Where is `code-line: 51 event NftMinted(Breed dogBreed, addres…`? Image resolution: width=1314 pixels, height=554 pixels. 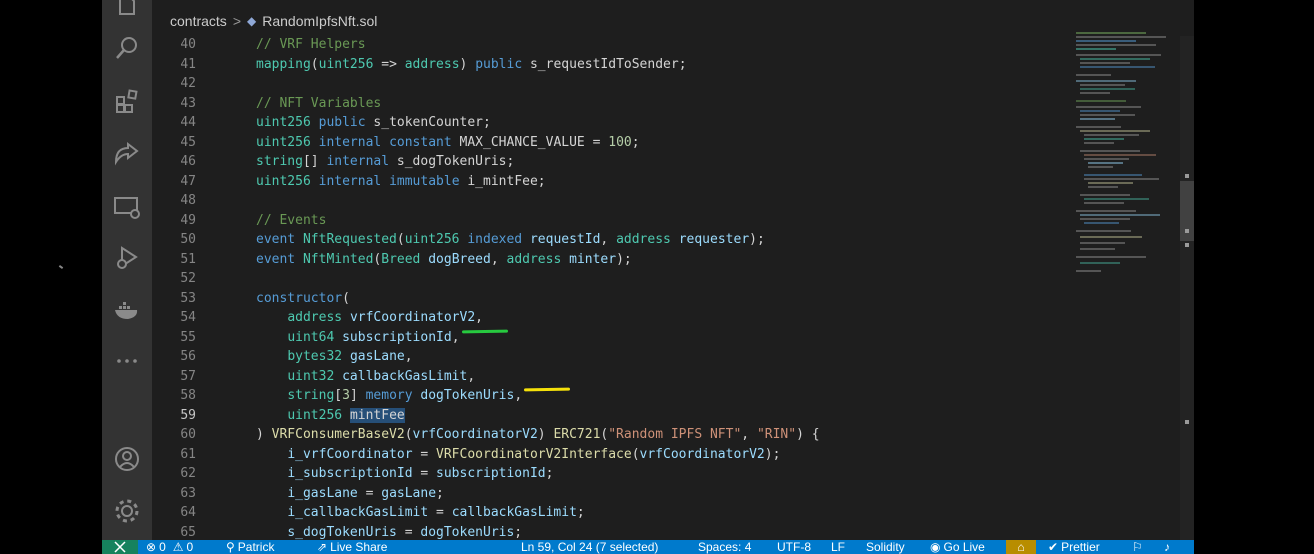
code-line: 51 event NftMinted(Breed dogBreed, addres… is located at coordinates (612, 260).